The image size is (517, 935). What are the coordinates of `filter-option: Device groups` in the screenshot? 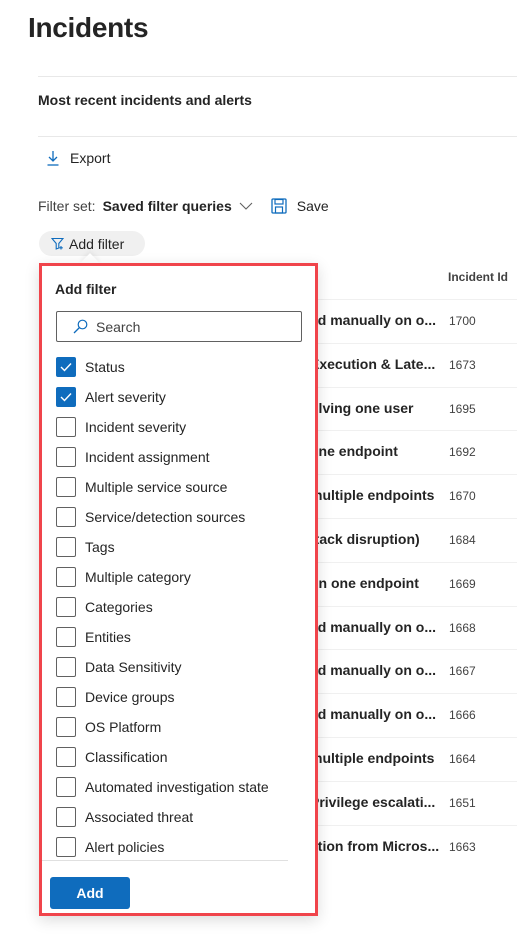 It's located at (176, 697).